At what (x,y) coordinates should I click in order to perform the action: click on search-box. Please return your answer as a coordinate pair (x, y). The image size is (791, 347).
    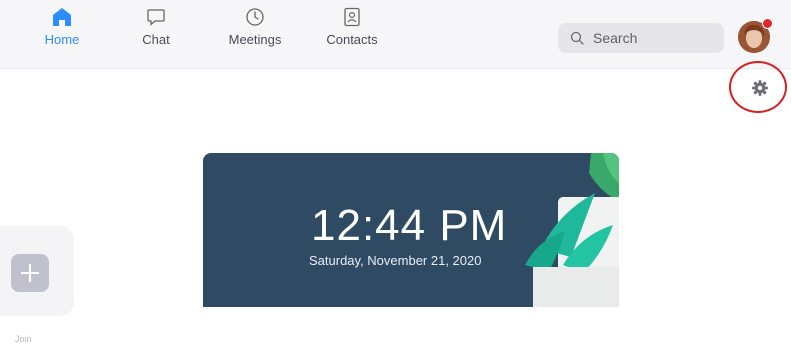
    Looking at the image, I should click on (641, 38).